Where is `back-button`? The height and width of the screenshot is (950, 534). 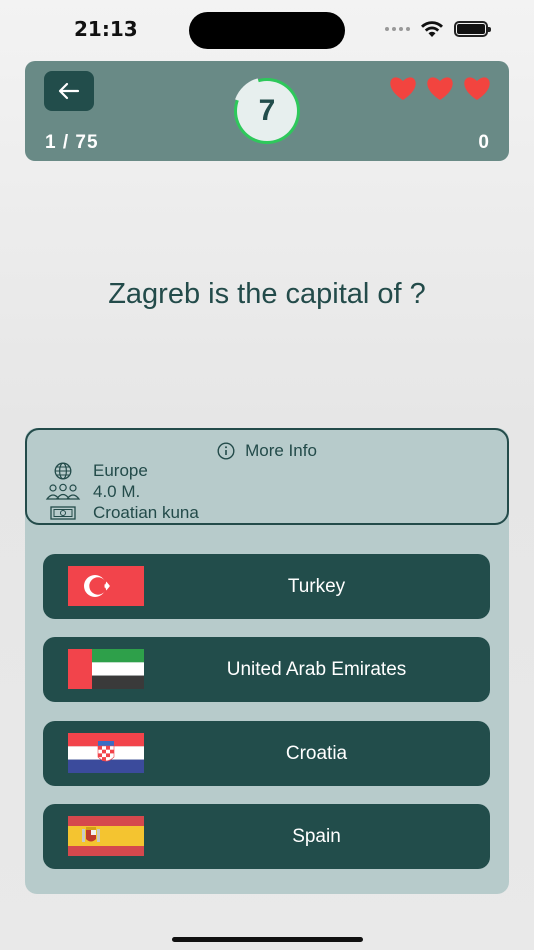
back-button is located at coordinates (69, 91).